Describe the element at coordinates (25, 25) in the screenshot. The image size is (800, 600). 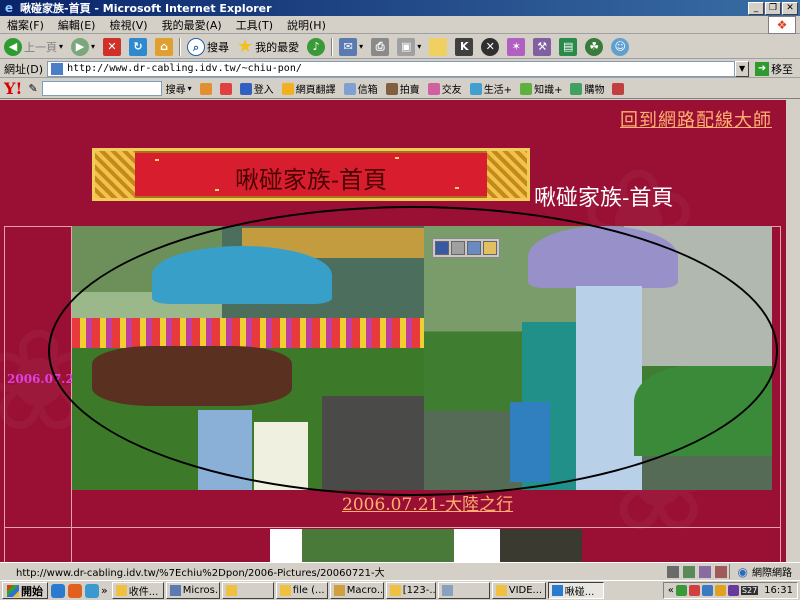
I see `menu-file: 檔案(F)` at that location.